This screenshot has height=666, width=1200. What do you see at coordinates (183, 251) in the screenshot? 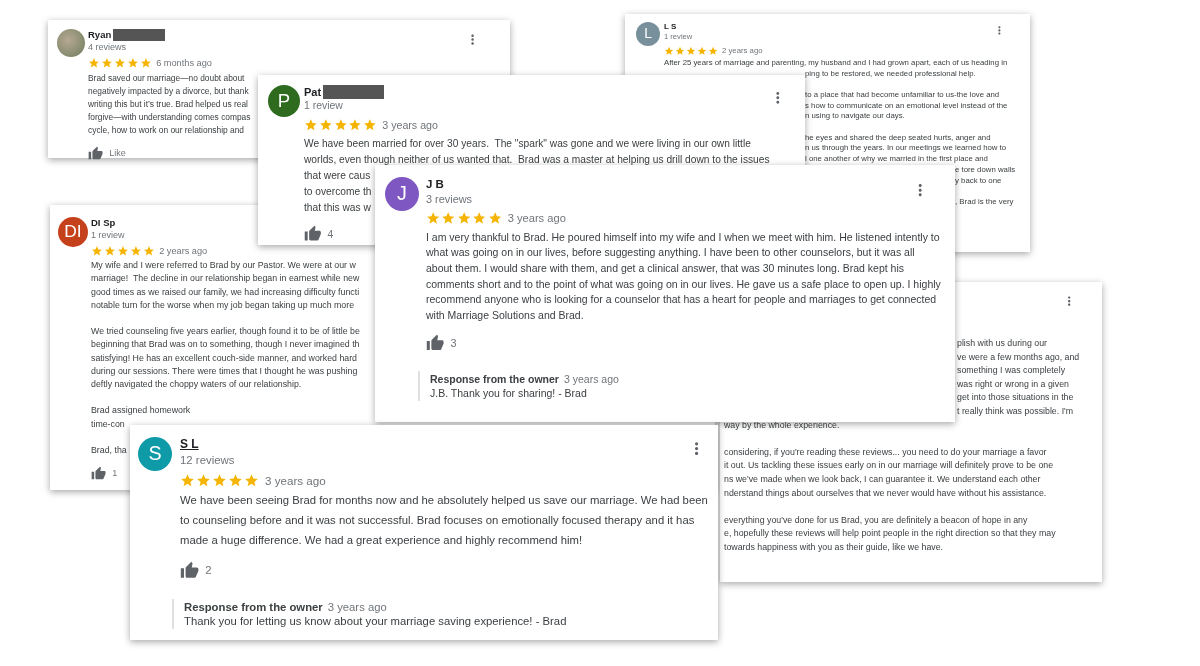
I see `review-time: 2 years ago` at bounding box center [183, 251].